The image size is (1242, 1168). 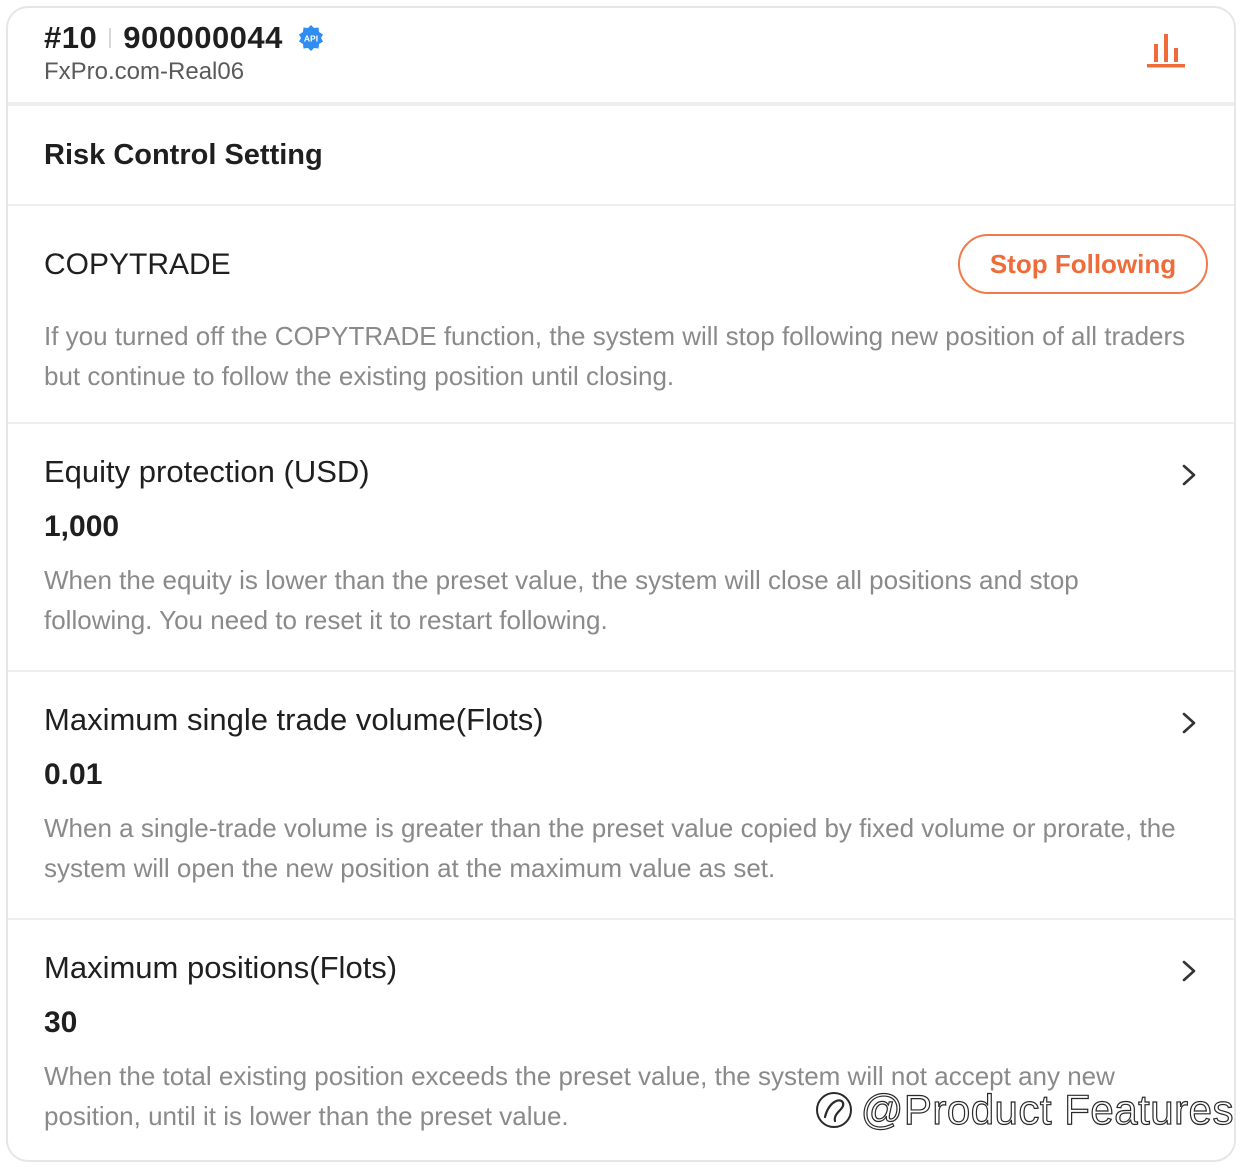 I want to click on server-name: FxPro.com-Real06, so click(x=144, y=71).